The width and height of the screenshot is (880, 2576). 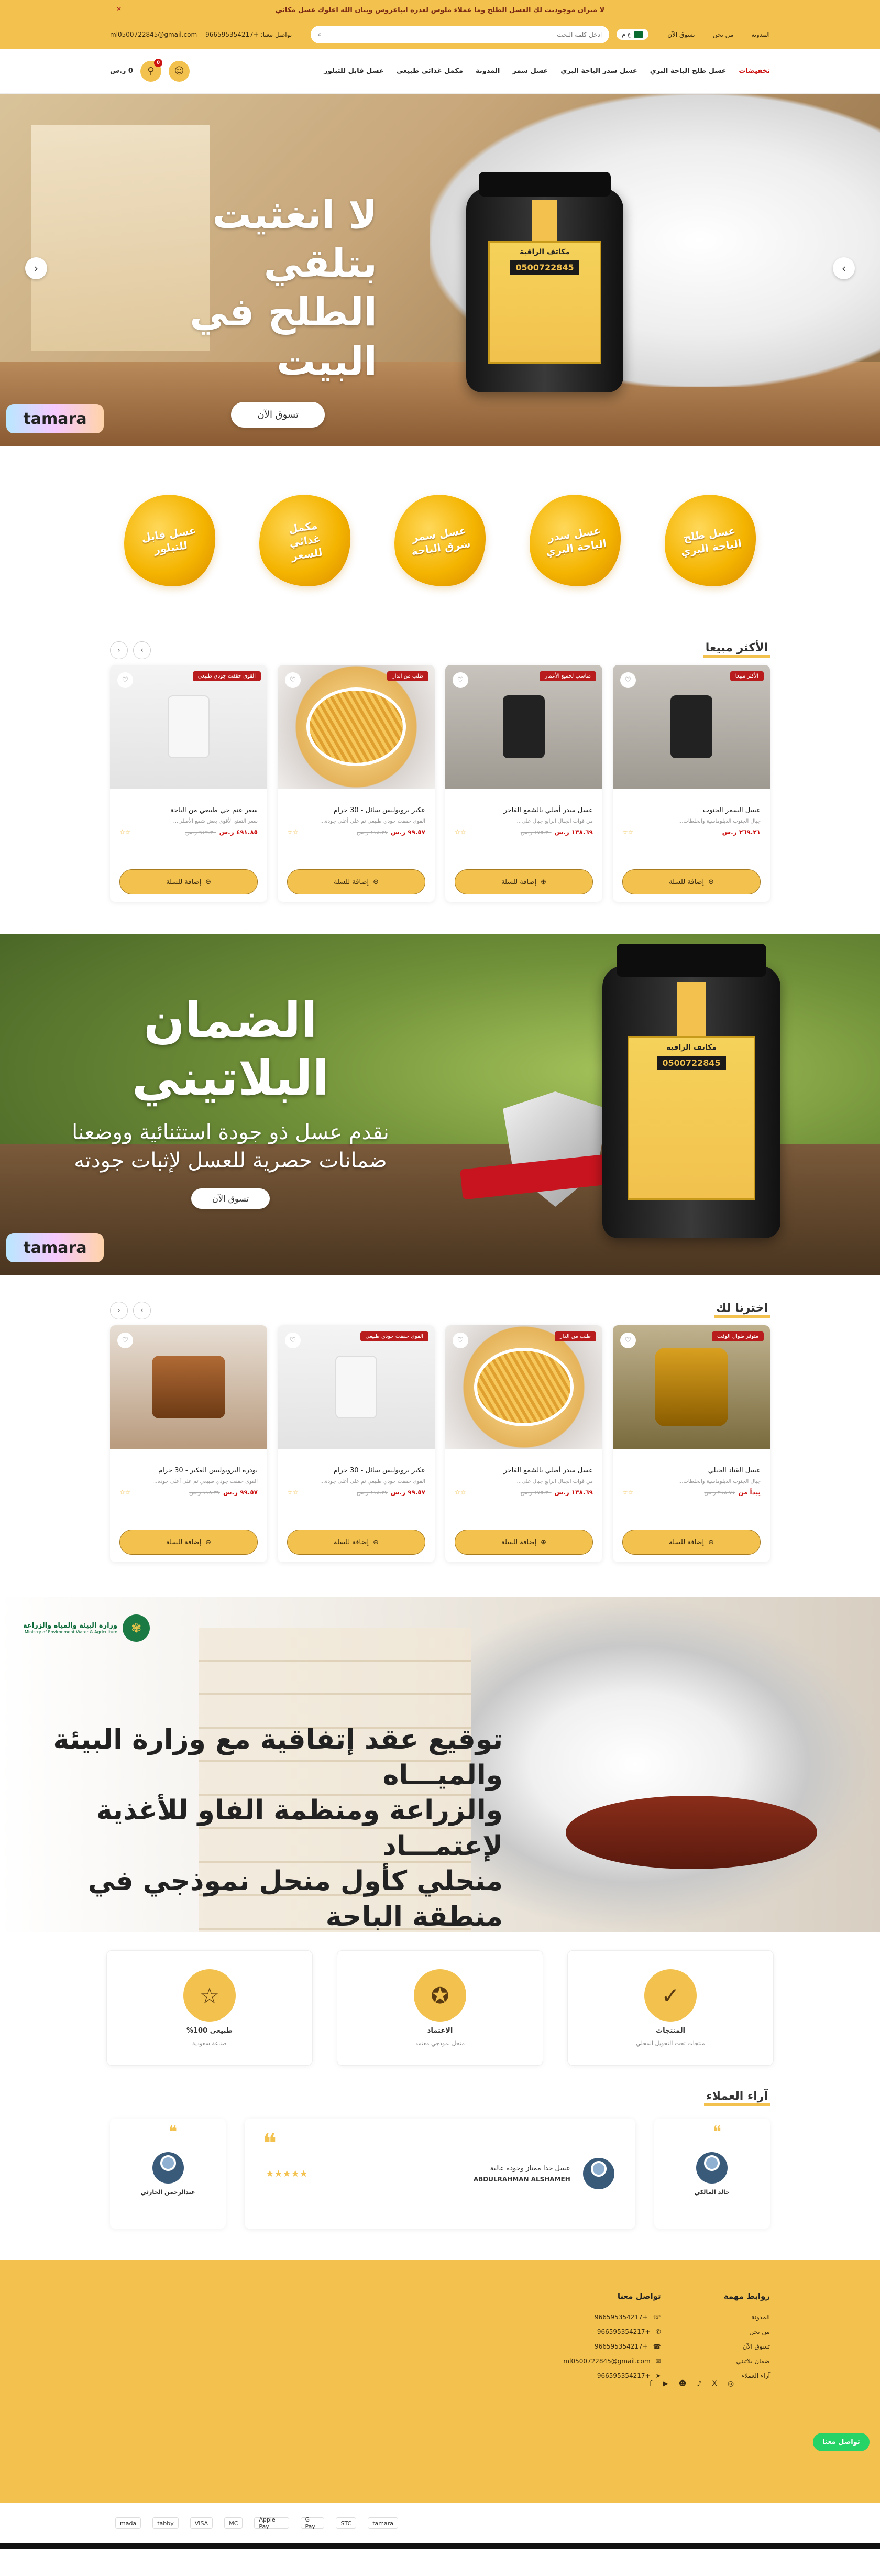 I want to click on top-link-blog: المدونة, so click(x=761, y=34).